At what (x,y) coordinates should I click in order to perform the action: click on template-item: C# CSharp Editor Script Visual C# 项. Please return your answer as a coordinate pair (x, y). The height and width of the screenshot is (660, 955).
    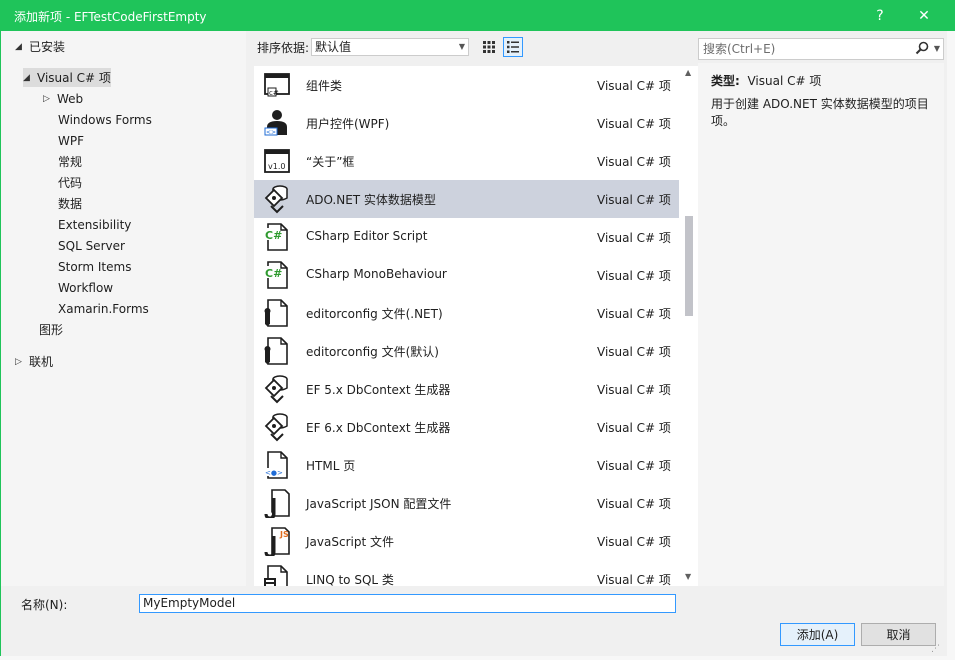
    Looking at the image, I should click on (466, 237).